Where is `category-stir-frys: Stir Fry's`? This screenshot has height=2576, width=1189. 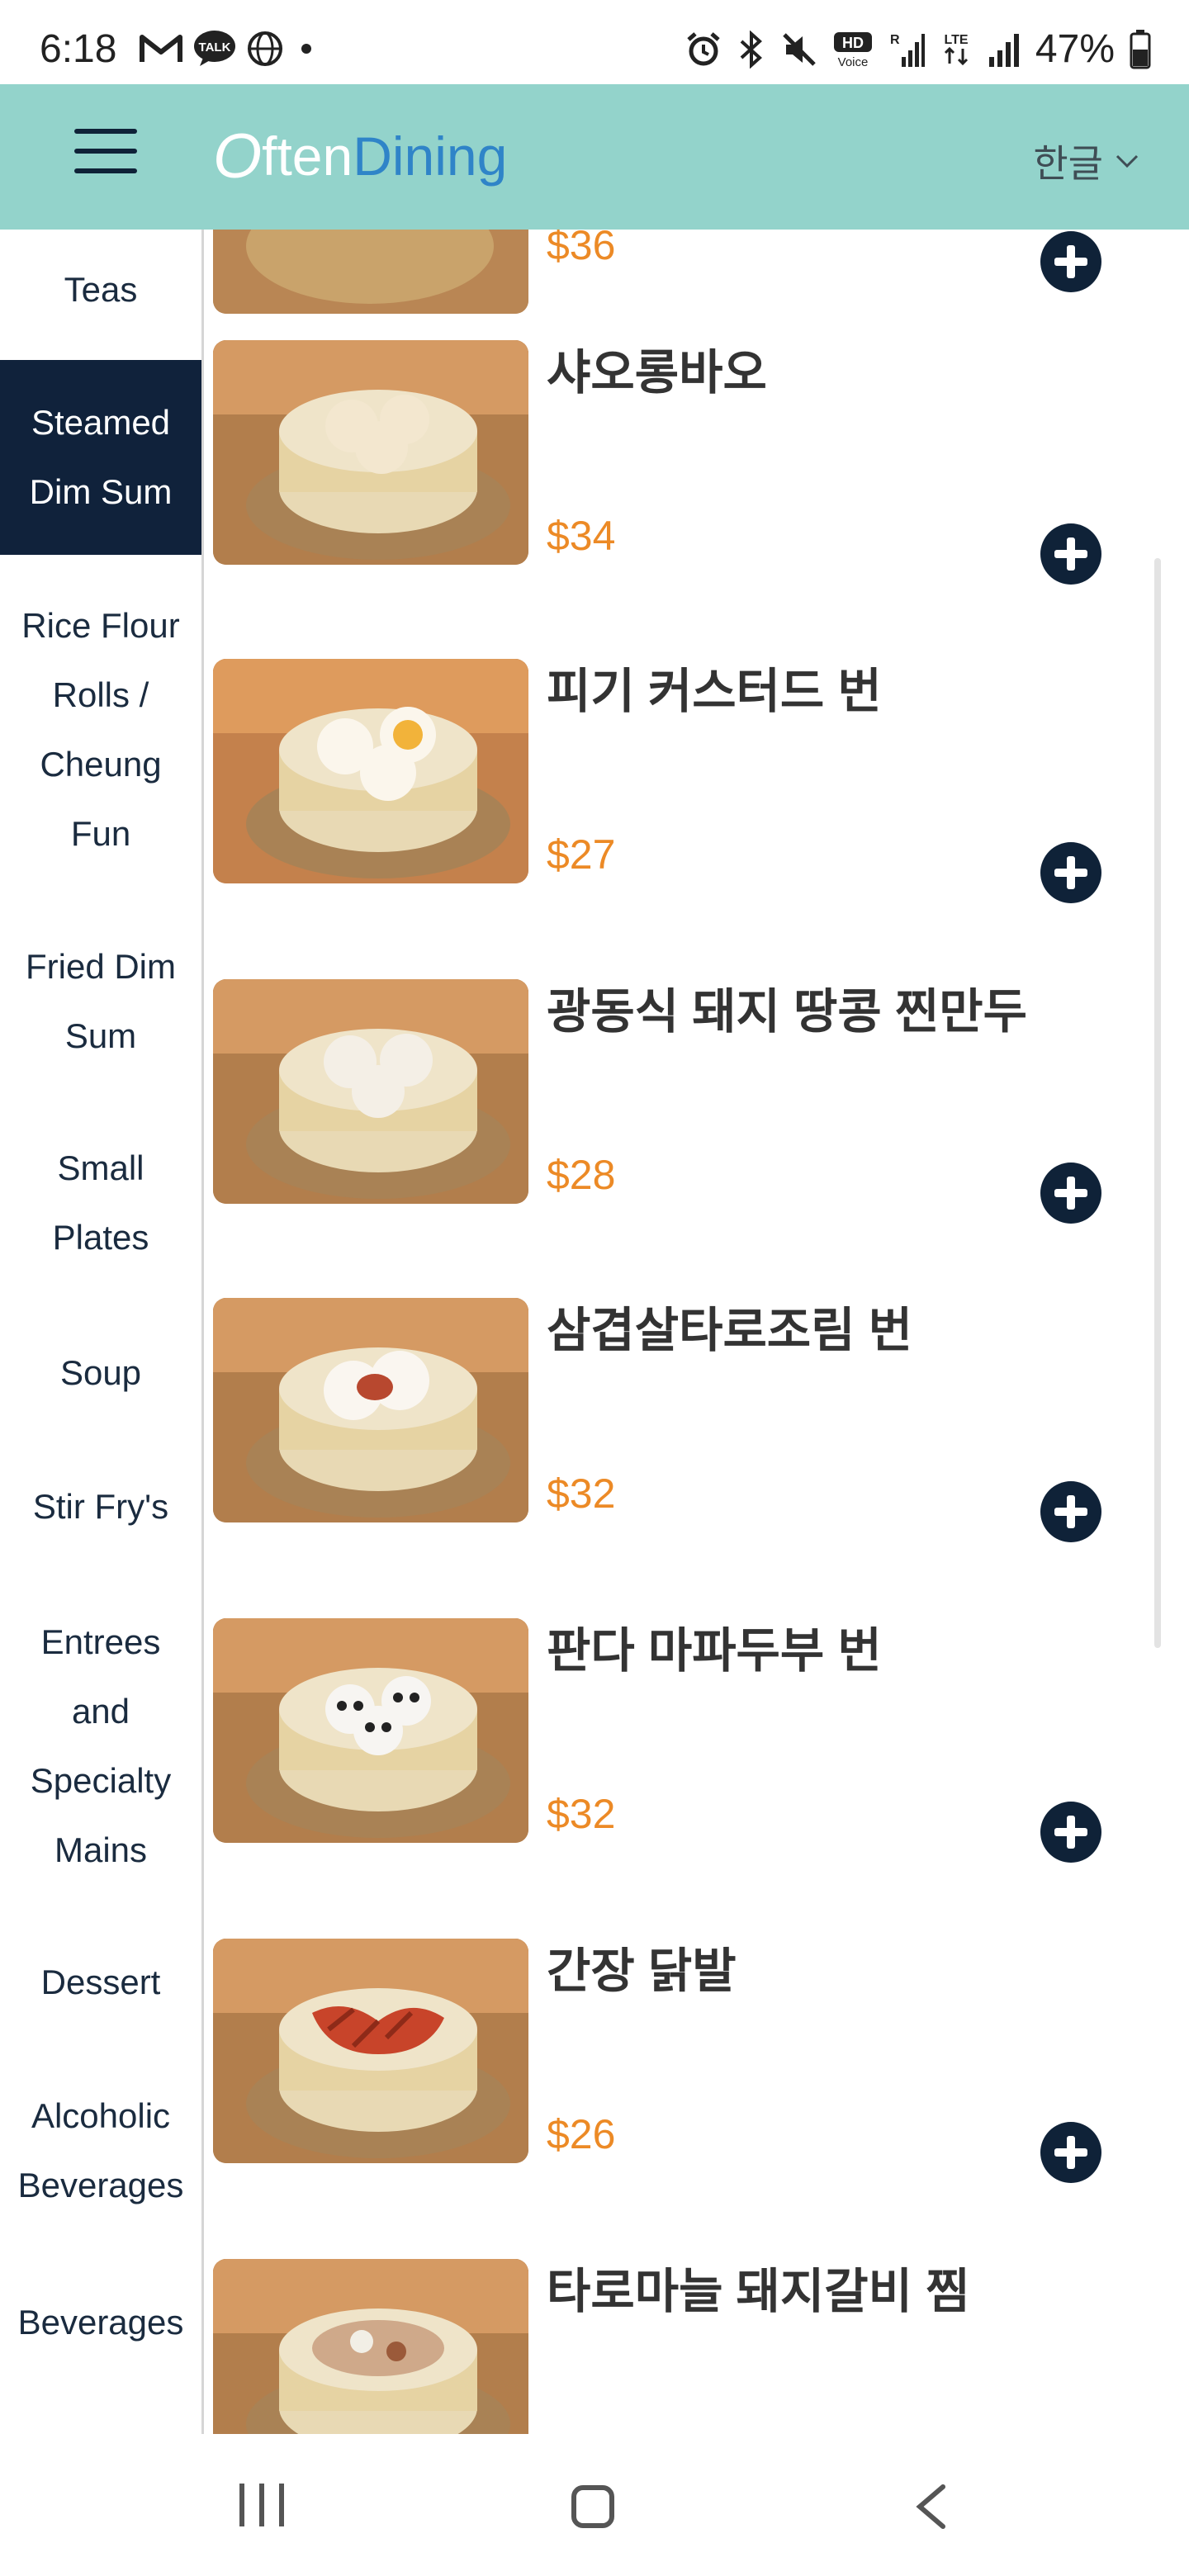 category-stir-frys: Stir Fry's is located at coordinates (100, 1507).